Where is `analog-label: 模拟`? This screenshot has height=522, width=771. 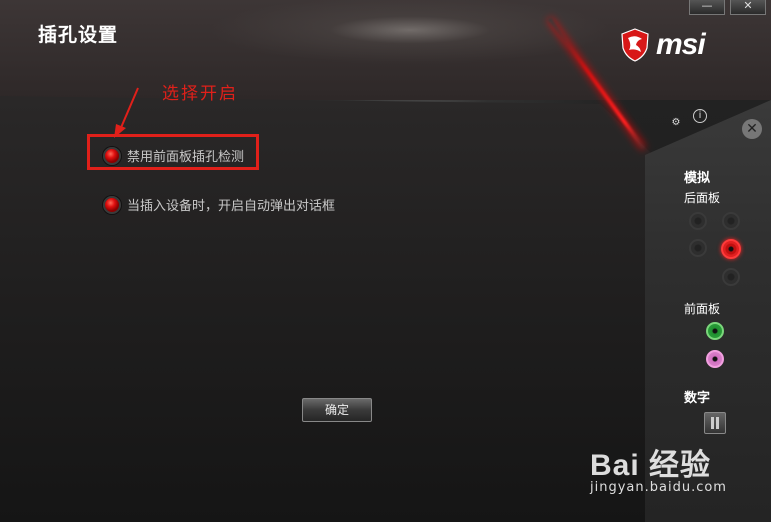
analog-label: 模拟 is located at coordinates (697, 178).